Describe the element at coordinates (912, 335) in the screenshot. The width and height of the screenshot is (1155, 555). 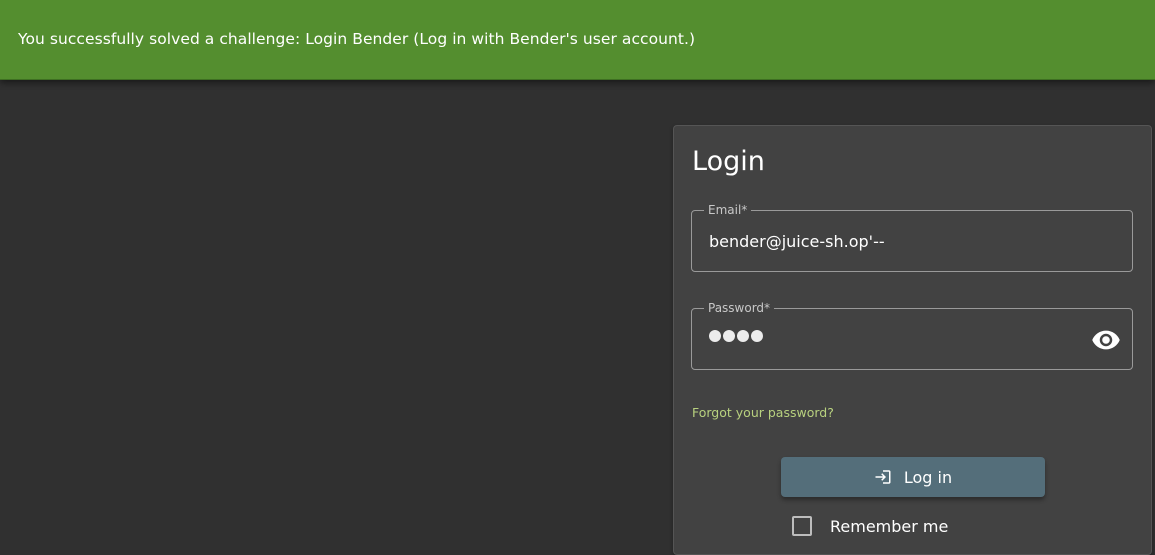
I see `password-field: Password*` at that location.